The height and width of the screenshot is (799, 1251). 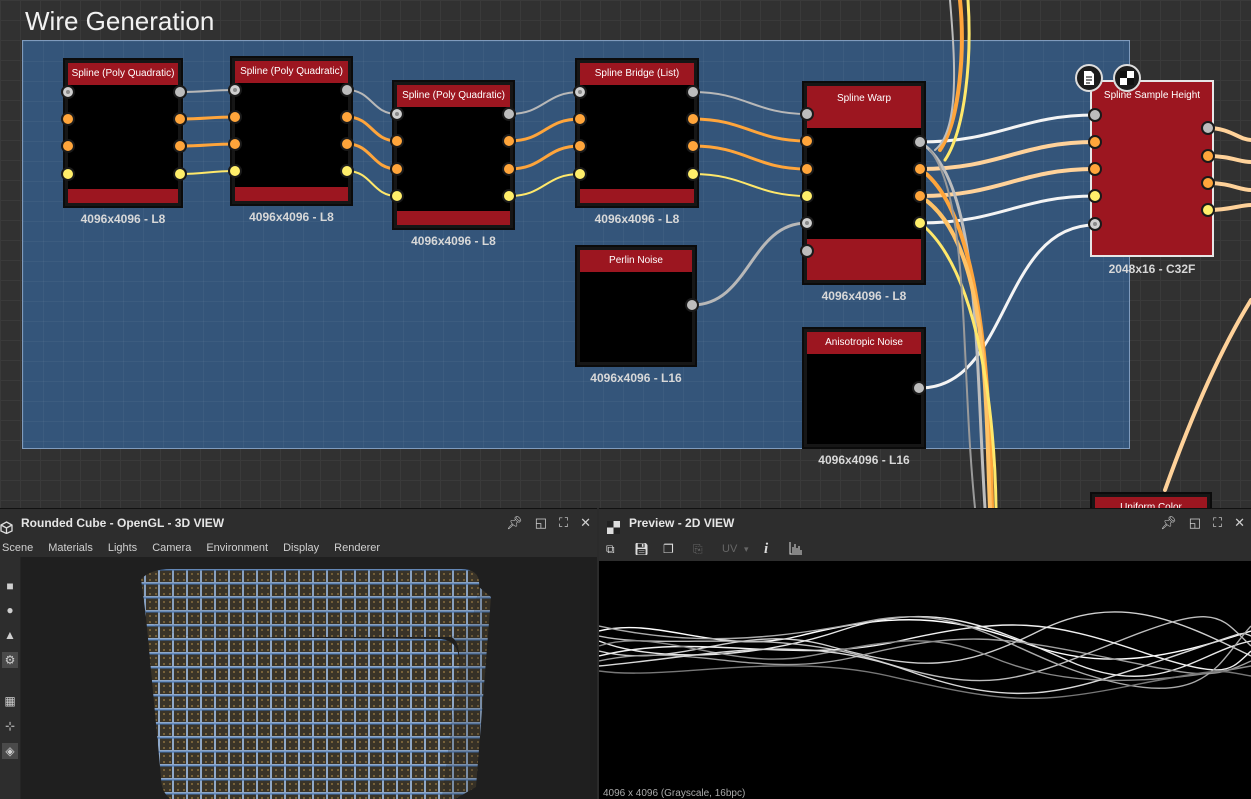 I want to click on light-bulb-icon: ●, so click(x=10, y=610).